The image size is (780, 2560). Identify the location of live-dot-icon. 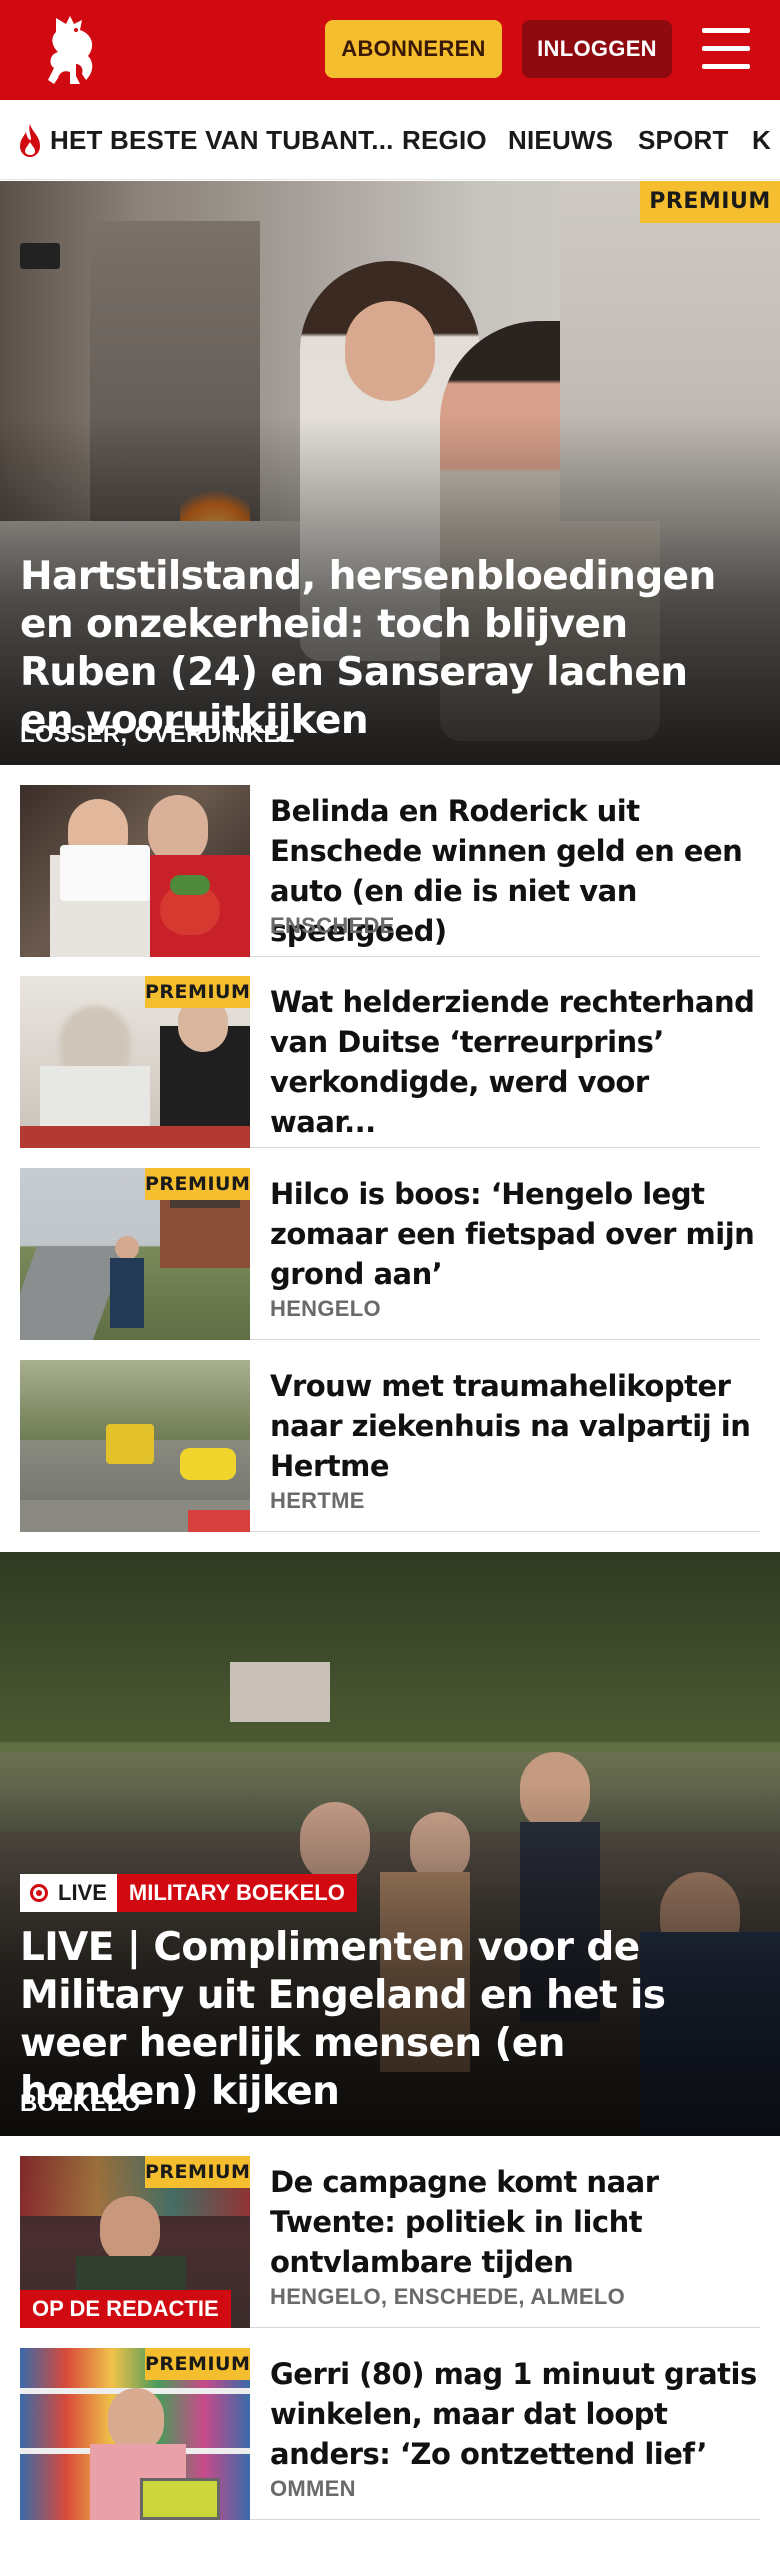
(39, 1893).